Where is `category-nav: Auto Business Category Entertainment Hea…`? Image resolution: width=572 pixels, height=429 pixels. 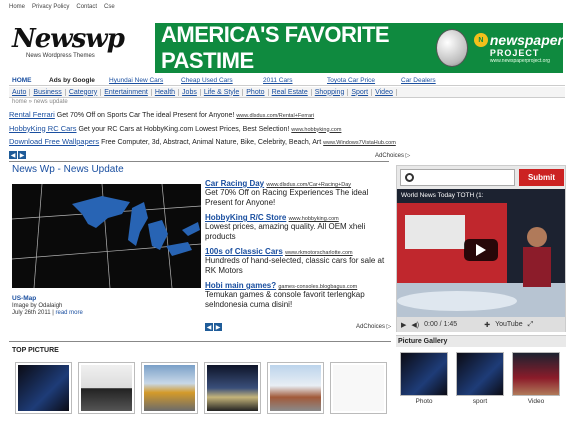
category-nav: Auto Business Category Entertainment Hea… is located at coordinates (287, 92).